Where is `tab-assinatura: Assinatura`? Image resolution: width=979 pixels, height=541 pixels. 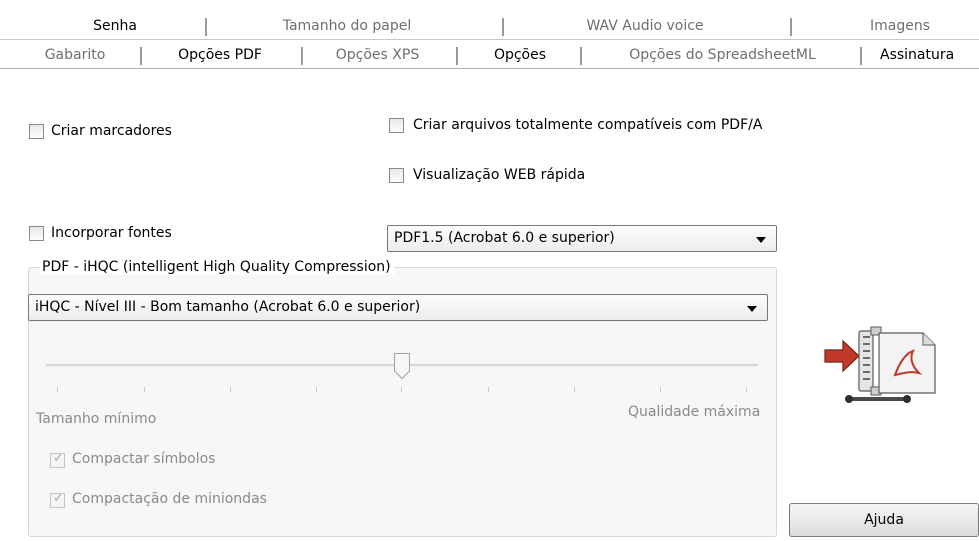 tab-assinatura: Assinatura is located at coordinates (929, 55).